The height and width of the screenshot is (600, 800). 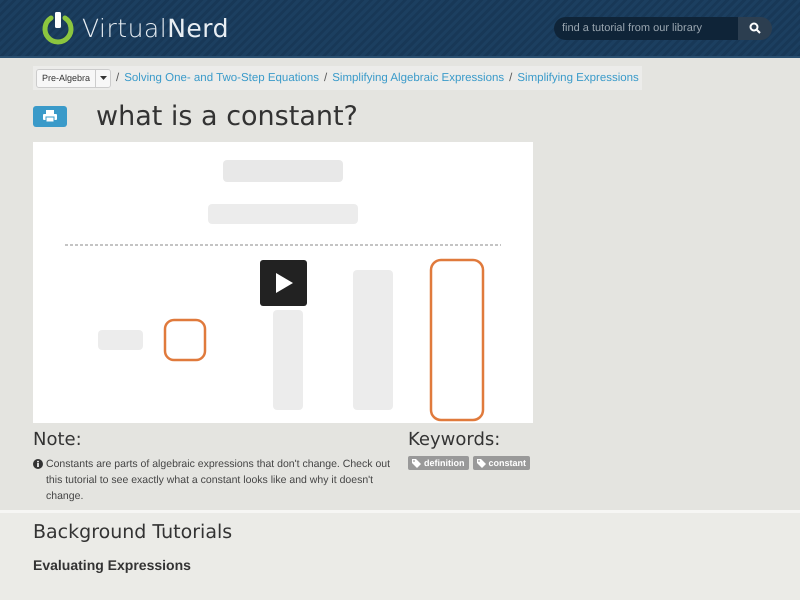 I want to click on printer-icon, so click(x=50, y=116).